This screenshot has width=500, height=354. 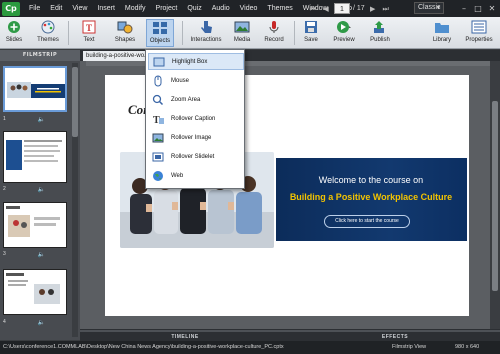 I want to click on bottom-panel-tabs: TIMELINE EFFECTS, so click(x=290, y=335).